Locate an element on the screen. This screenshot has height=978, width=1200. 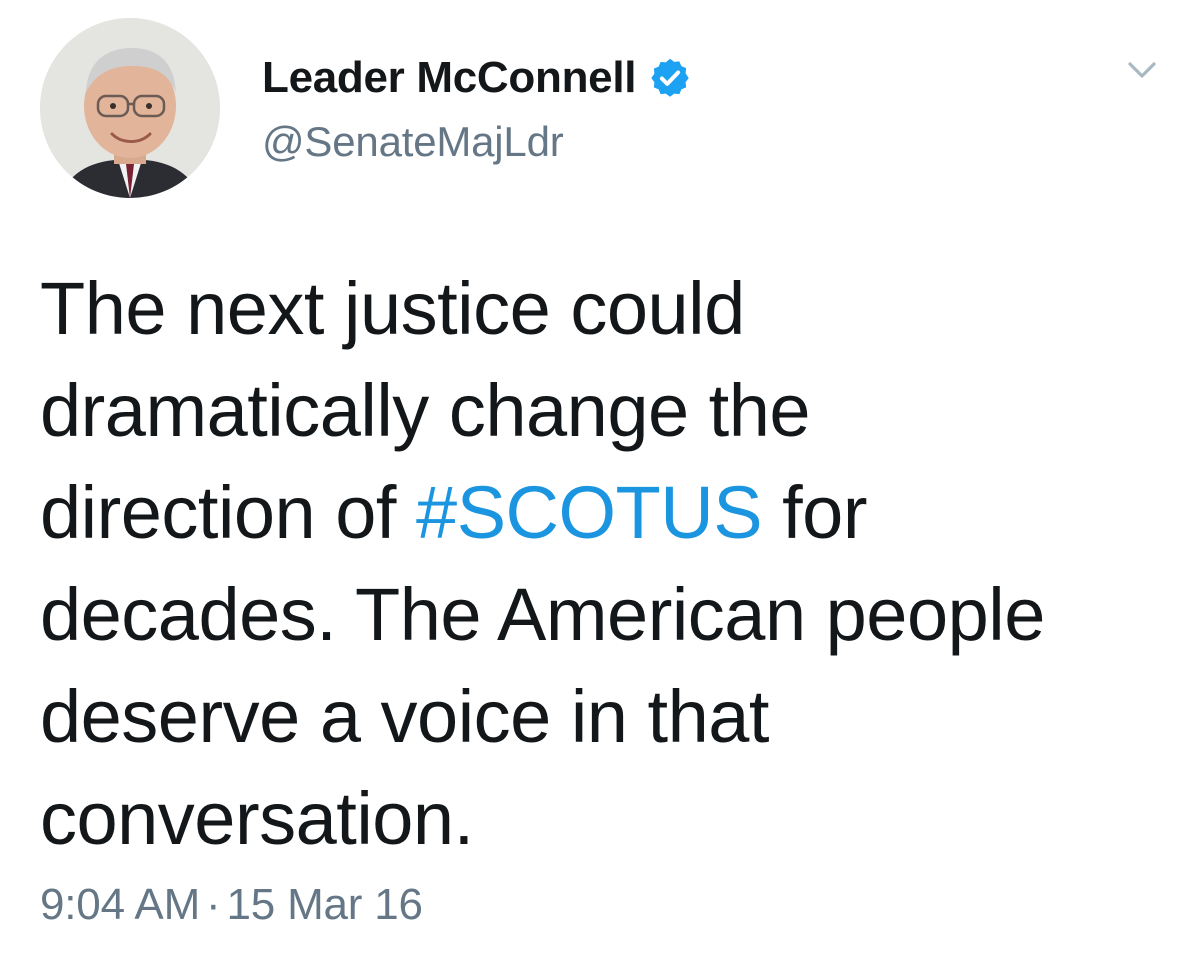
tweet-text-line: decades. The American people is located at coordinates (542, 614).